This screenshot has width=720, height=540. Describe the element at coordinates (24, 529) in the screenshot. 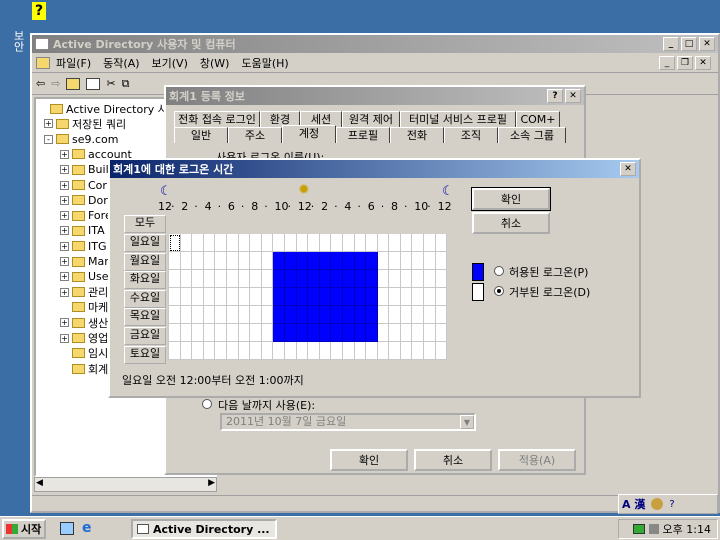

I see `start-button: 시작` at that location.